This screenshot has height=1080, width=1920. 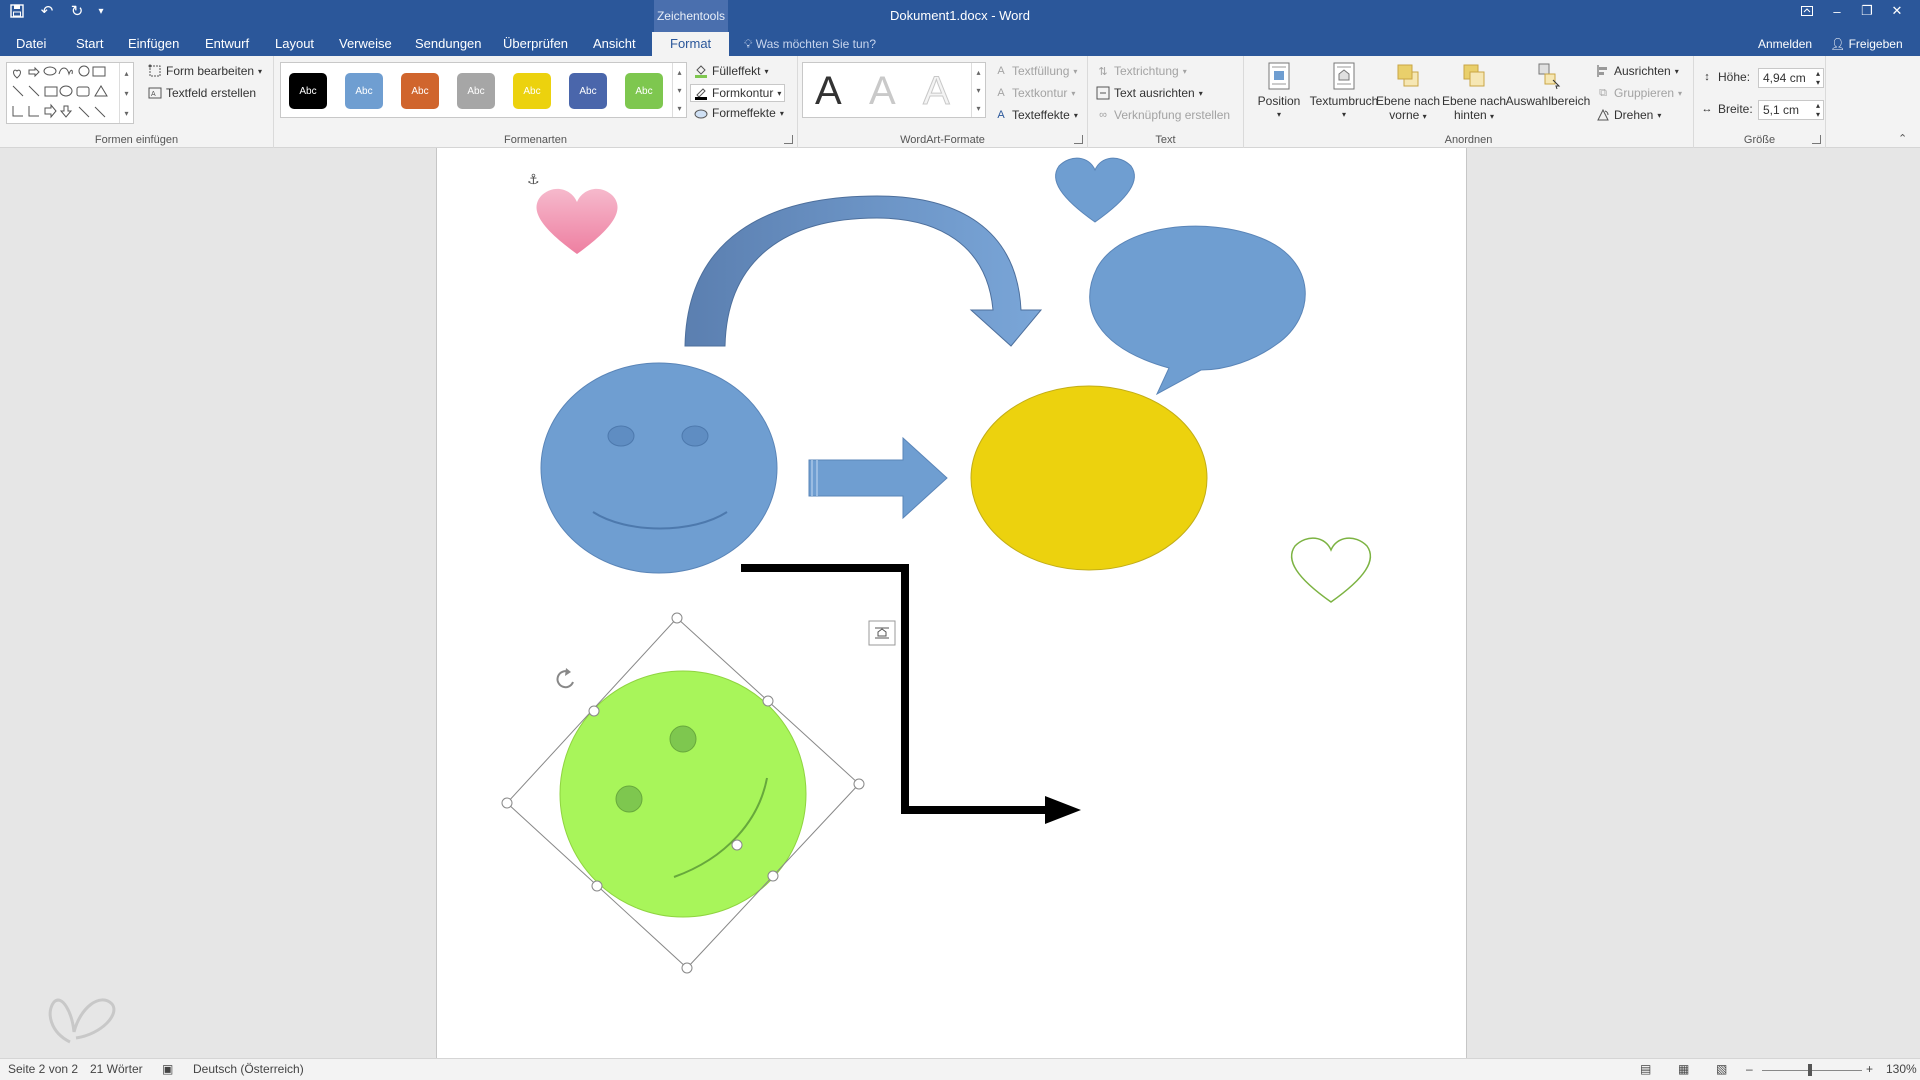 What do you see at coordinates (614, 44) in the screenshot?
I see `tab-view: Ansicht` at bounding box center [614, 44].